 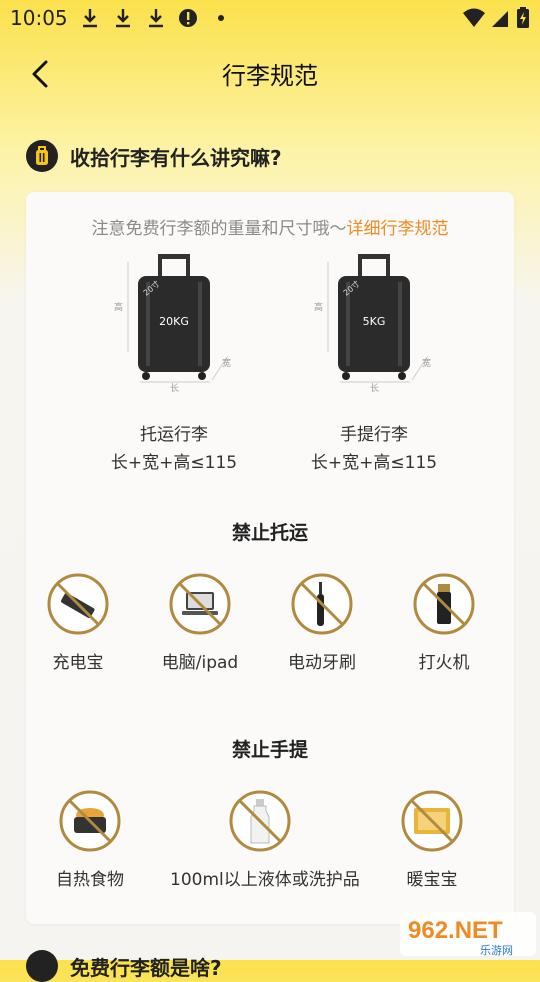 I want to click on notice-message: 注意免费行李额的重量和尺寸哦～, so click(x=219, y=229).